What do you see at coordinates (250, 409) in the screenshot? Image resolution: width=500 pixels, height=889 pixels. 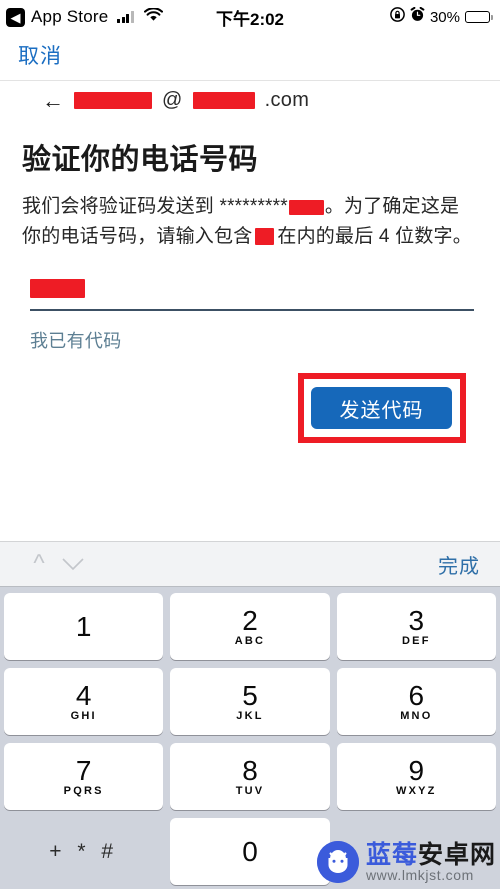 I see `submit-area: 发送代码` at bounding box center [250, 409].